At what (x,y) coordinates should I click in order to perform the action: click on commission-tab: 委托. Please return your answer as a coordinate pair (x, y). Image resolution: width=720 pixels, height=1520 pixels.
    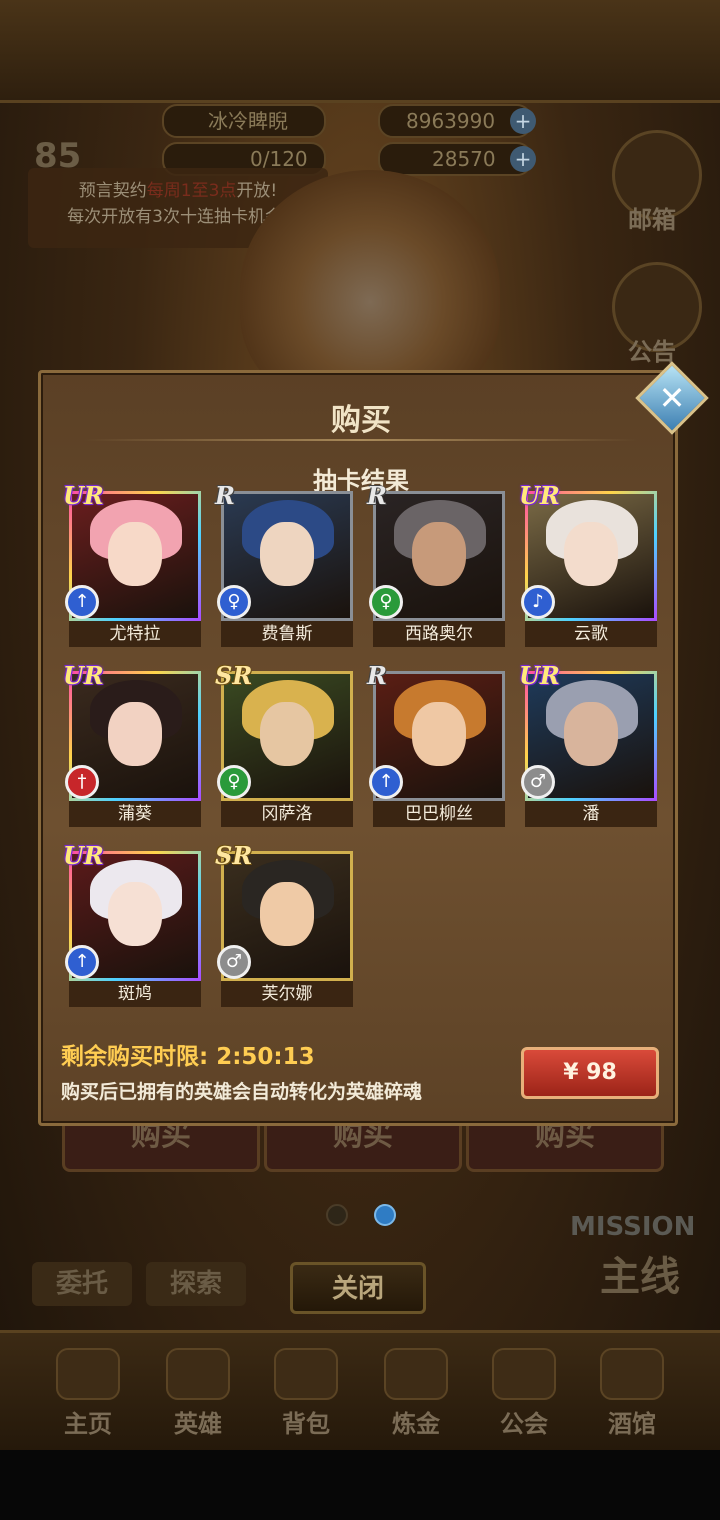
    Looking at the image, I should click on (82, 1284).